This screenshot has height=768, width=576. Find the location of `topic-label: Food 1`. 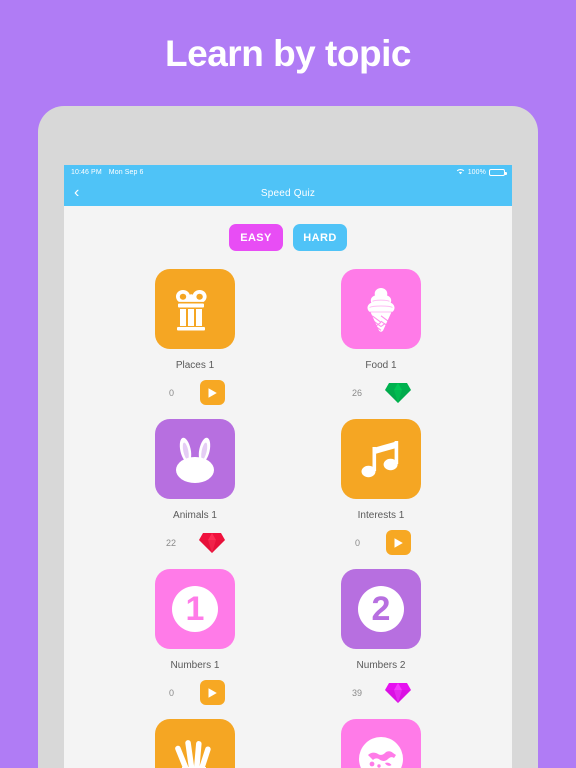

topic-label: Food 1 is located at coordinates (381, 365).